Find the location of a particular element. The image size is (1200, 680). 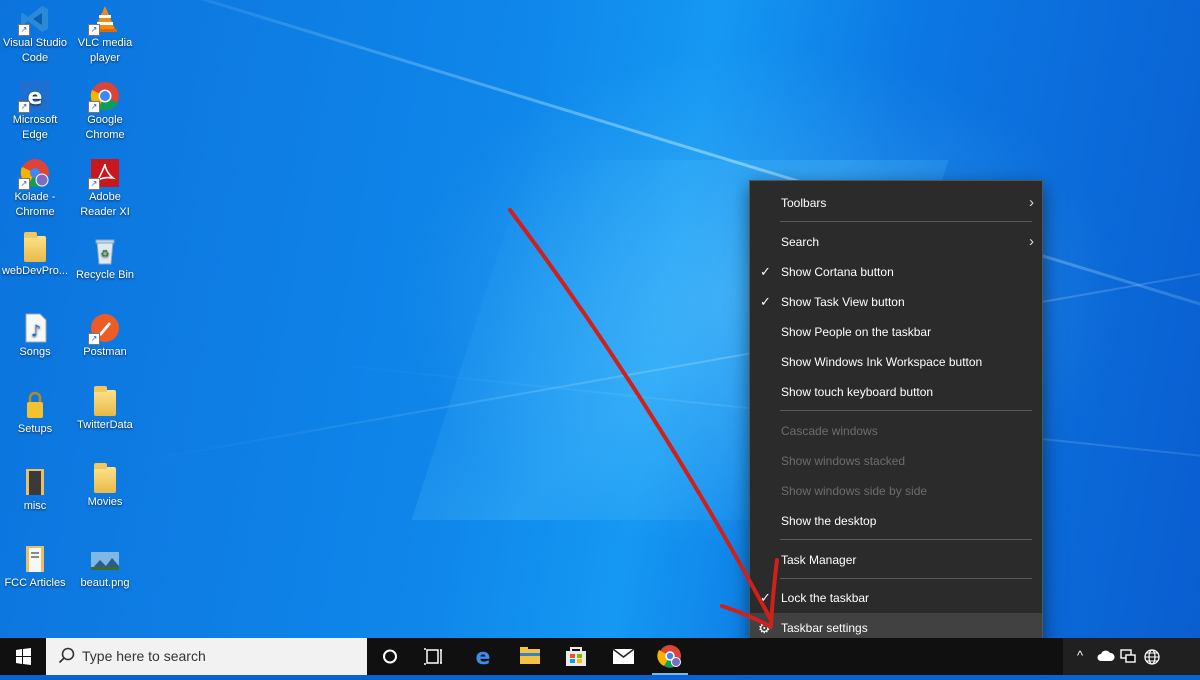

menu-item-label: Show Windows Ink Workspace button is located at coordinates (882, 362).